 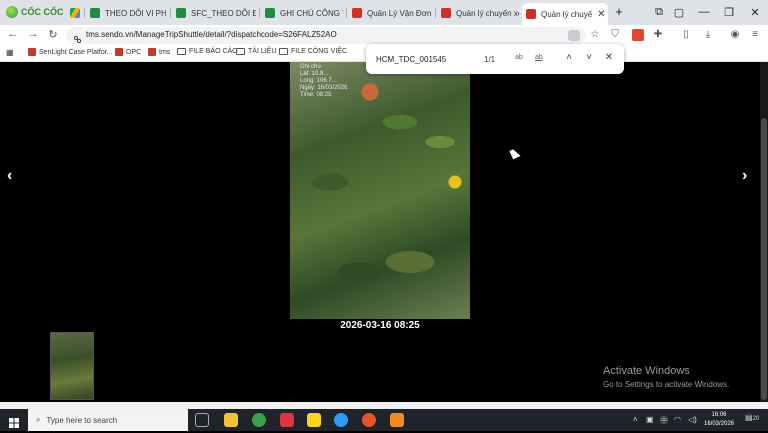 What do you see at coordinates (397, 420) in the screenshot?
I see `app-orange-icon` at bounding box center [397, 420].